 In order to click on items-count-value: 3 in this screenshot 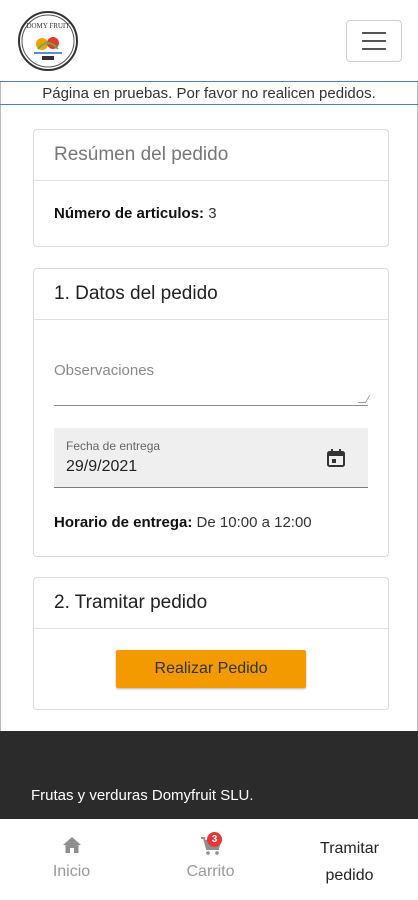, I will do `click(212, 213)`.